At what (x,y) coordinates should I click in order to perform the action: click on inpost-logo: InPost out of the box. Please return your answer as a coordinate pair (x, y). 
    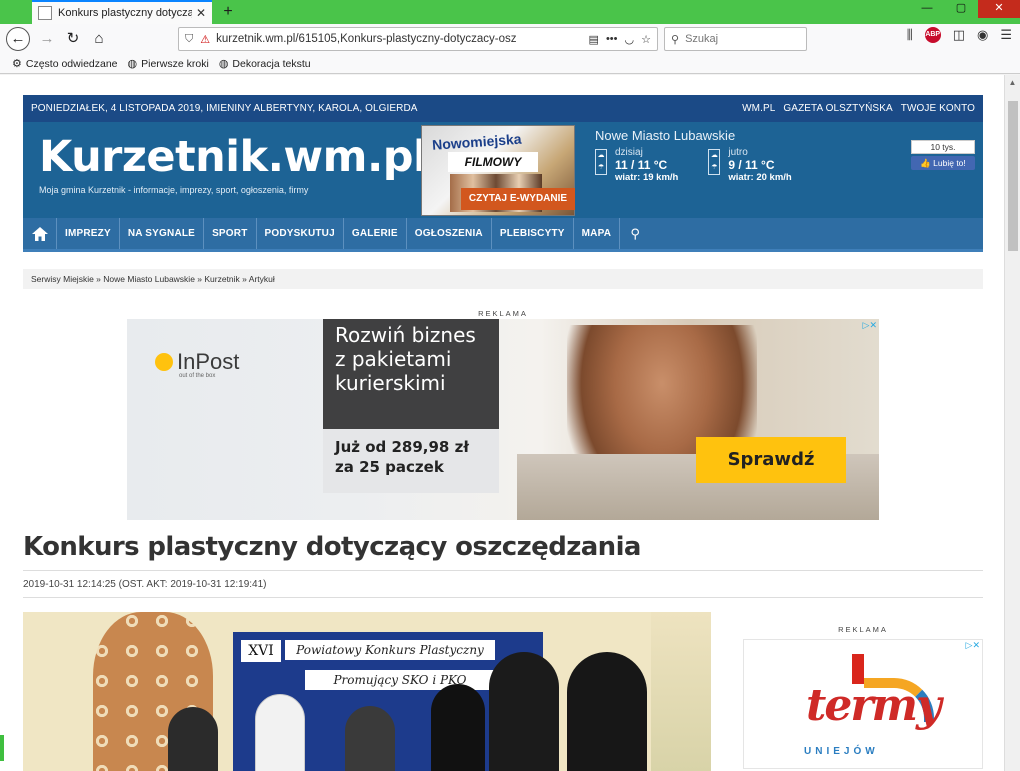
    Looking at the image, I should click on (197, 364).